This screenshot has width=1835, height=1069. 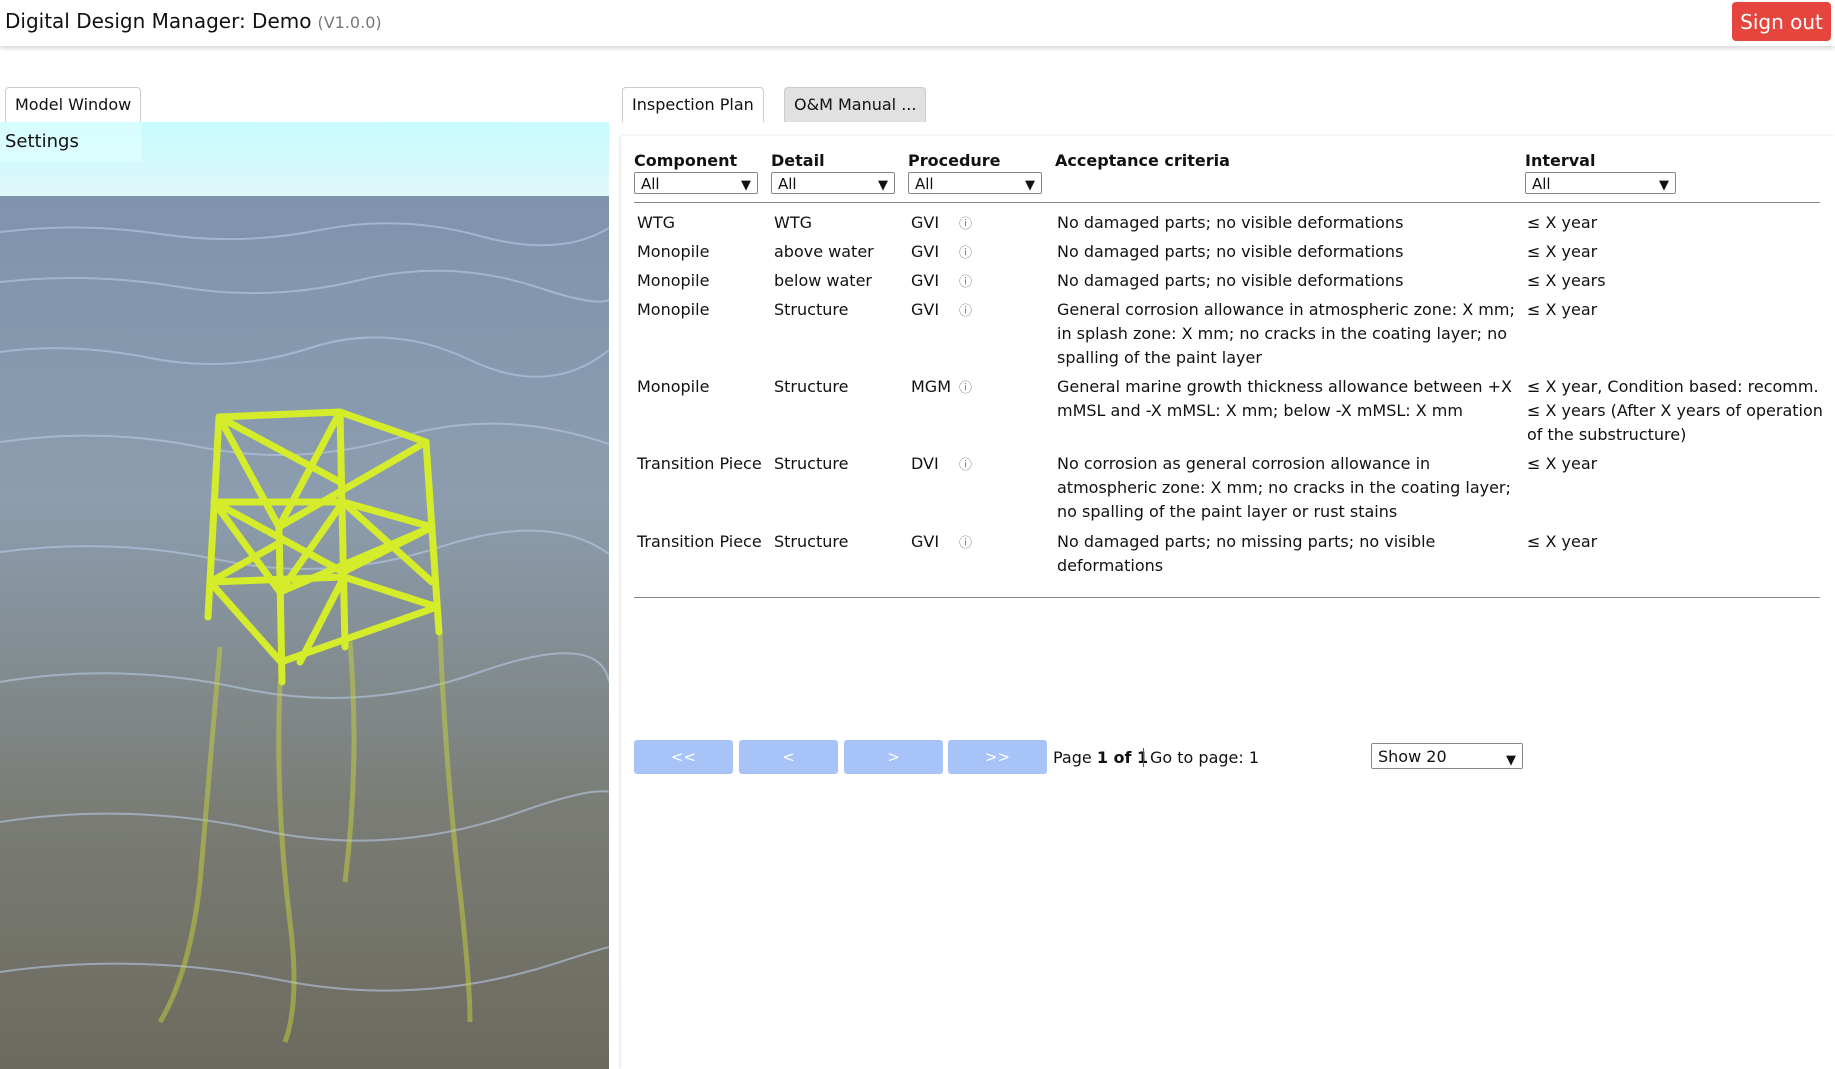 I want to click on app-title-text: Digital Design Manager: Demo, so click(x=158, y=21).